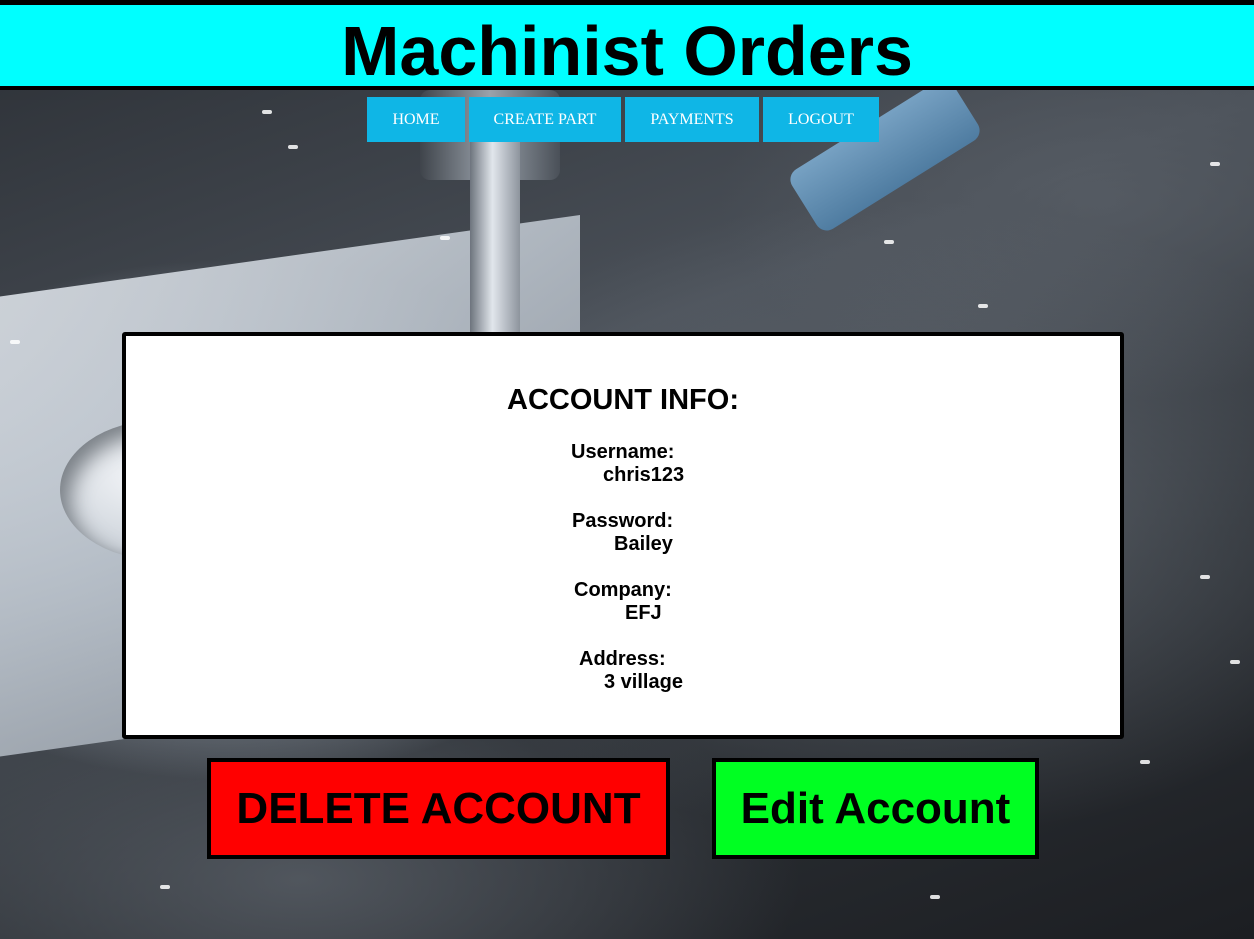 Image resolution: width=1254 pixels, height=939 pixels. Describe the element at coordinates (627, 51) in the screenshot. I see `app-title: Machinist Orders` at that location.